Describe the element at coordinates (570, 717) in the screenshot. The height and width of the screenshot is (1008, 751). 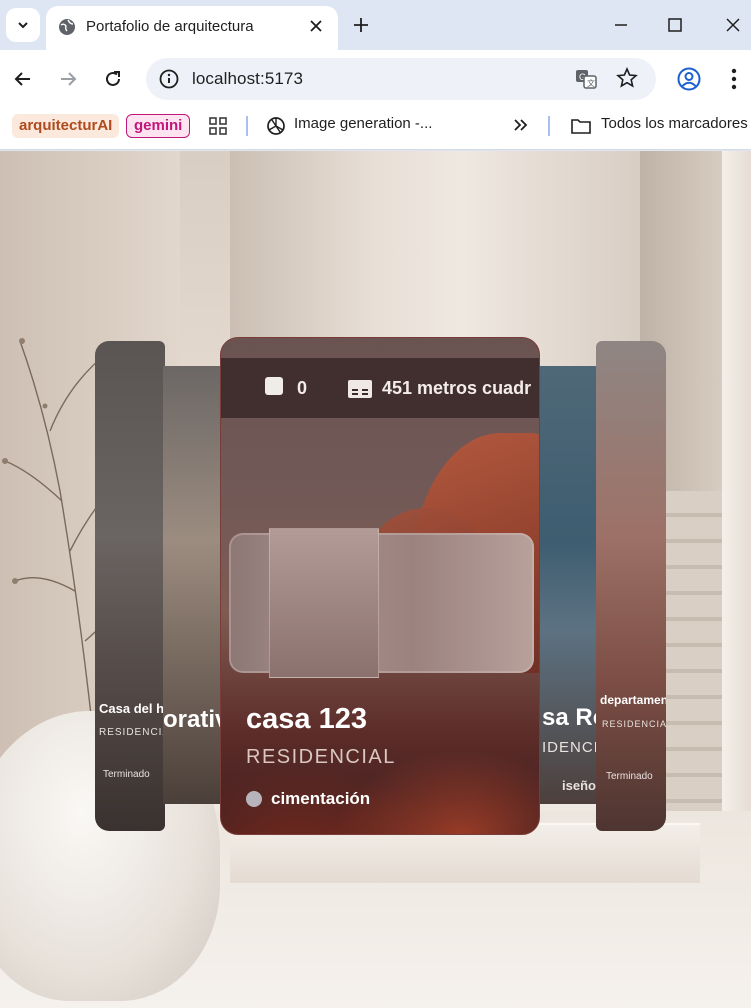
I see `card-title: sa Ro` at that location.